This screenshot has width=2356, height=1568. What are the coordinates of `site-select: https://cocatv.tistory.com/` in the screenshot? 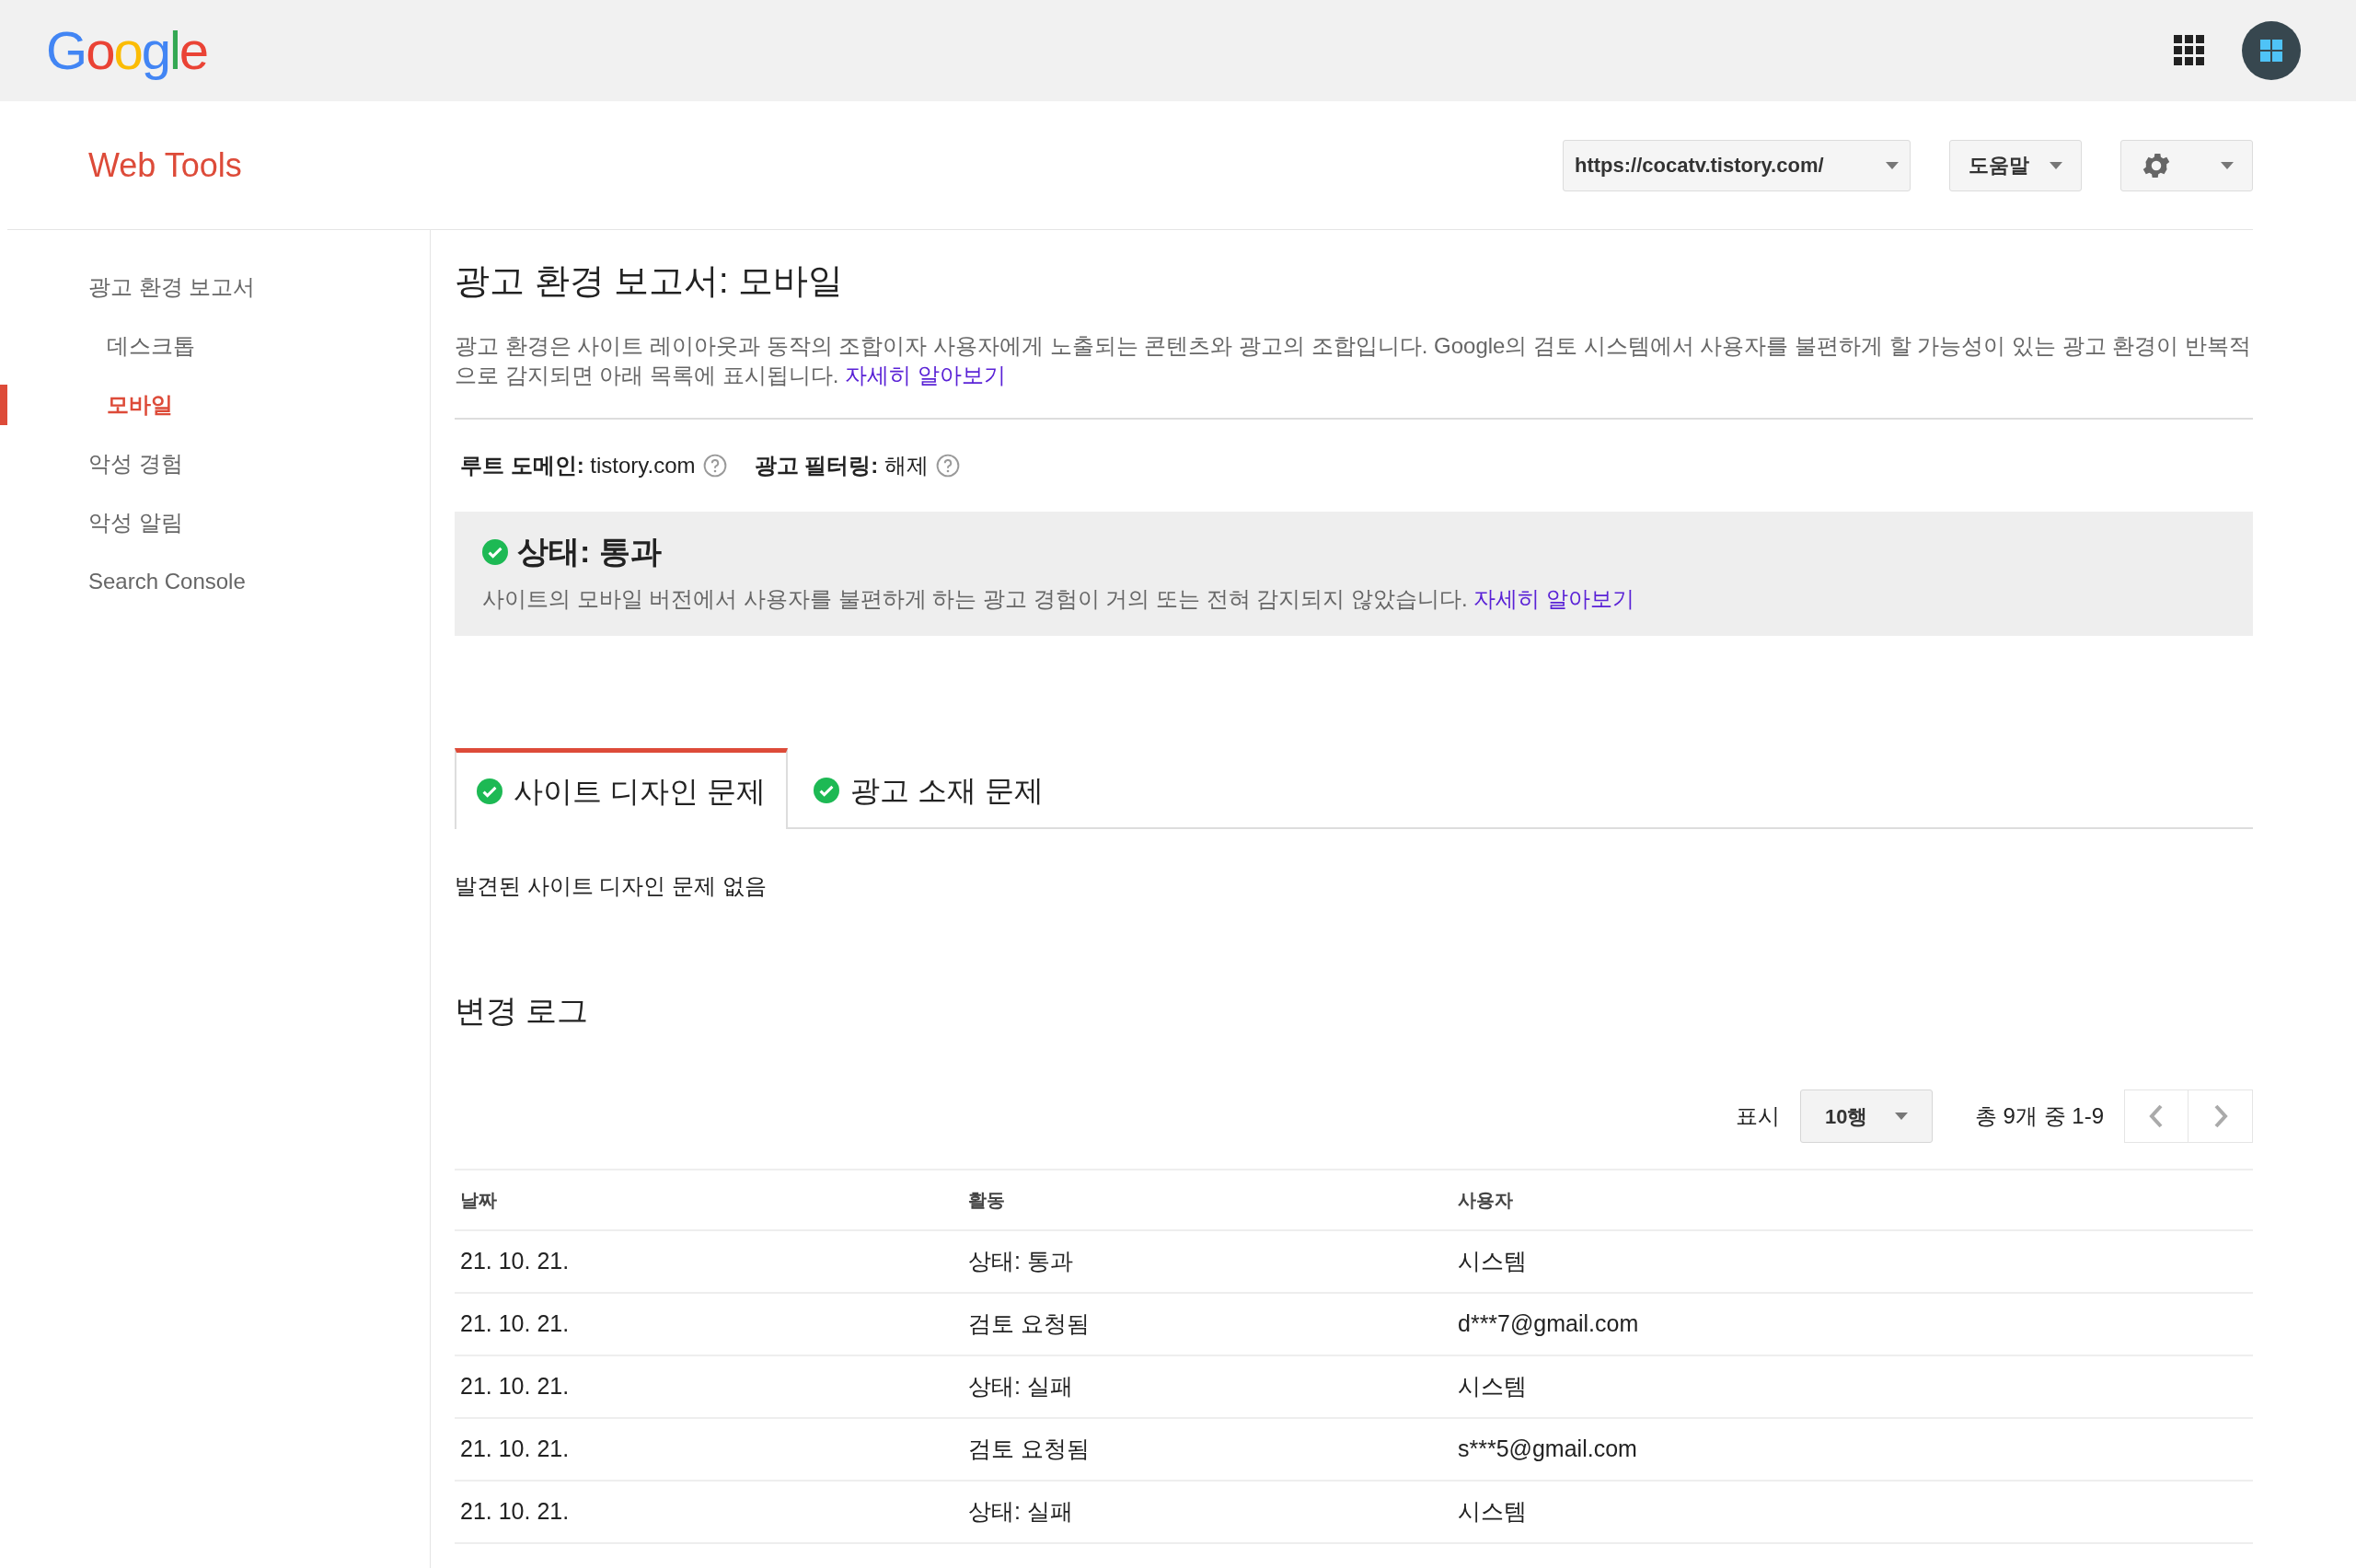 It's located at (1737, 165).